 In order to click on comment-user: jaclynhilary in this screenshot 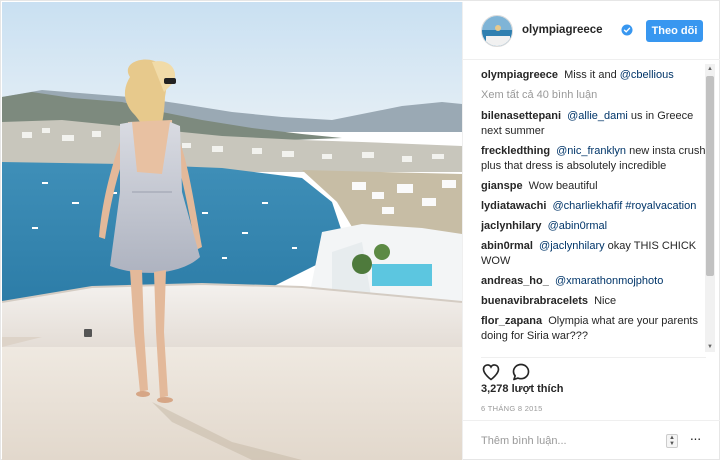, I will do `click(511, 226)`.